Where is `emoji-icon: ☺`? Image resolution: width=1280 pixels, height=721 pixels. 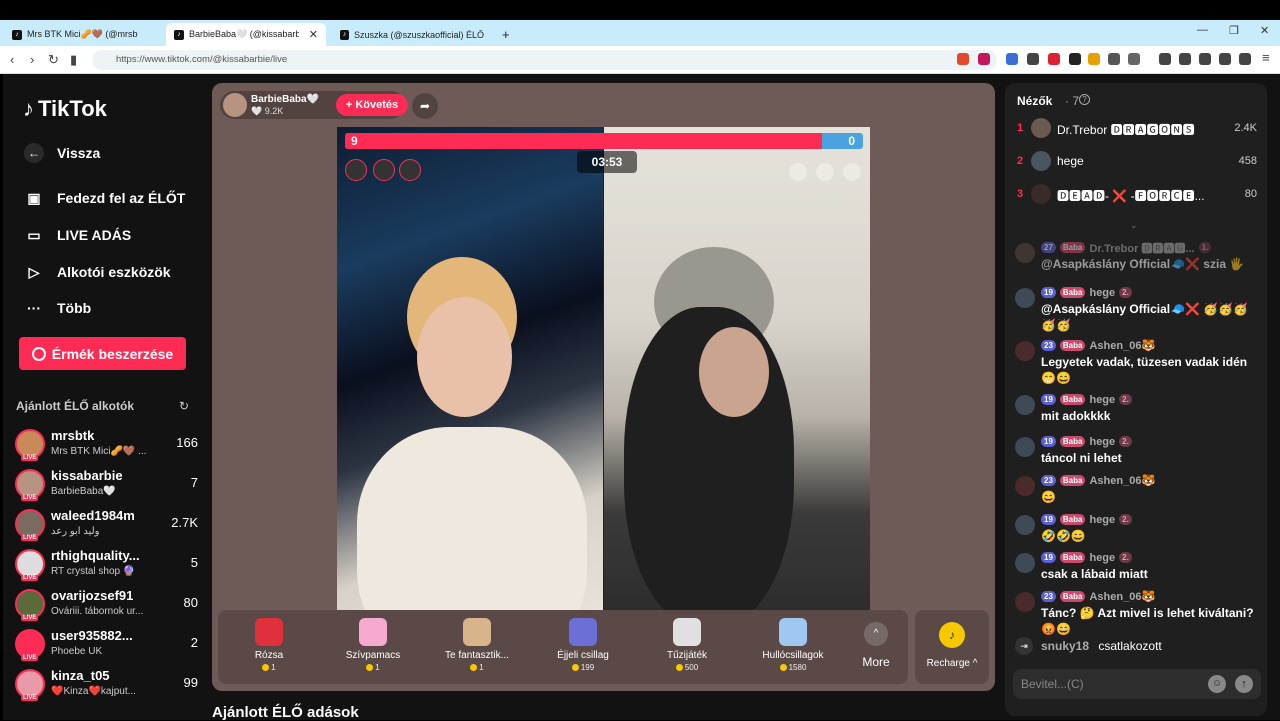
emoji-icon: ☺ is located at coordinates (1217, 684).